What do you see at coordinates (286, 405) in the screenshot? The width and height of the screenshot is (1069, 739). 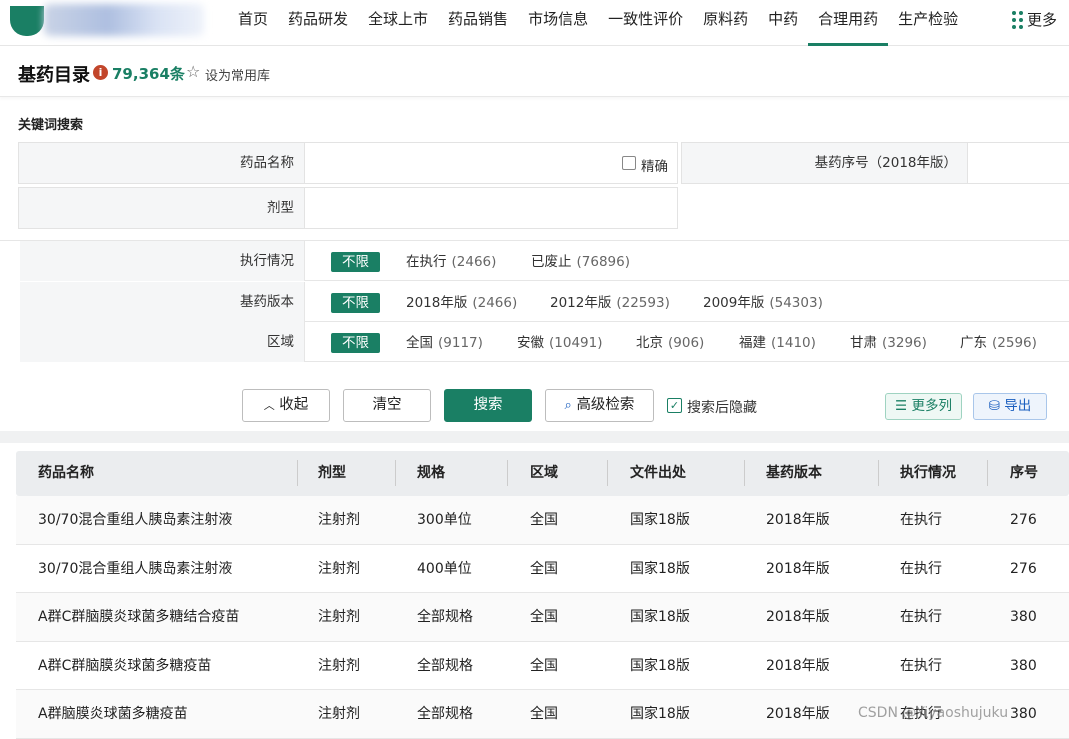 I see `collapse-button: ︿ 收起` at bounding box center [286, 405].